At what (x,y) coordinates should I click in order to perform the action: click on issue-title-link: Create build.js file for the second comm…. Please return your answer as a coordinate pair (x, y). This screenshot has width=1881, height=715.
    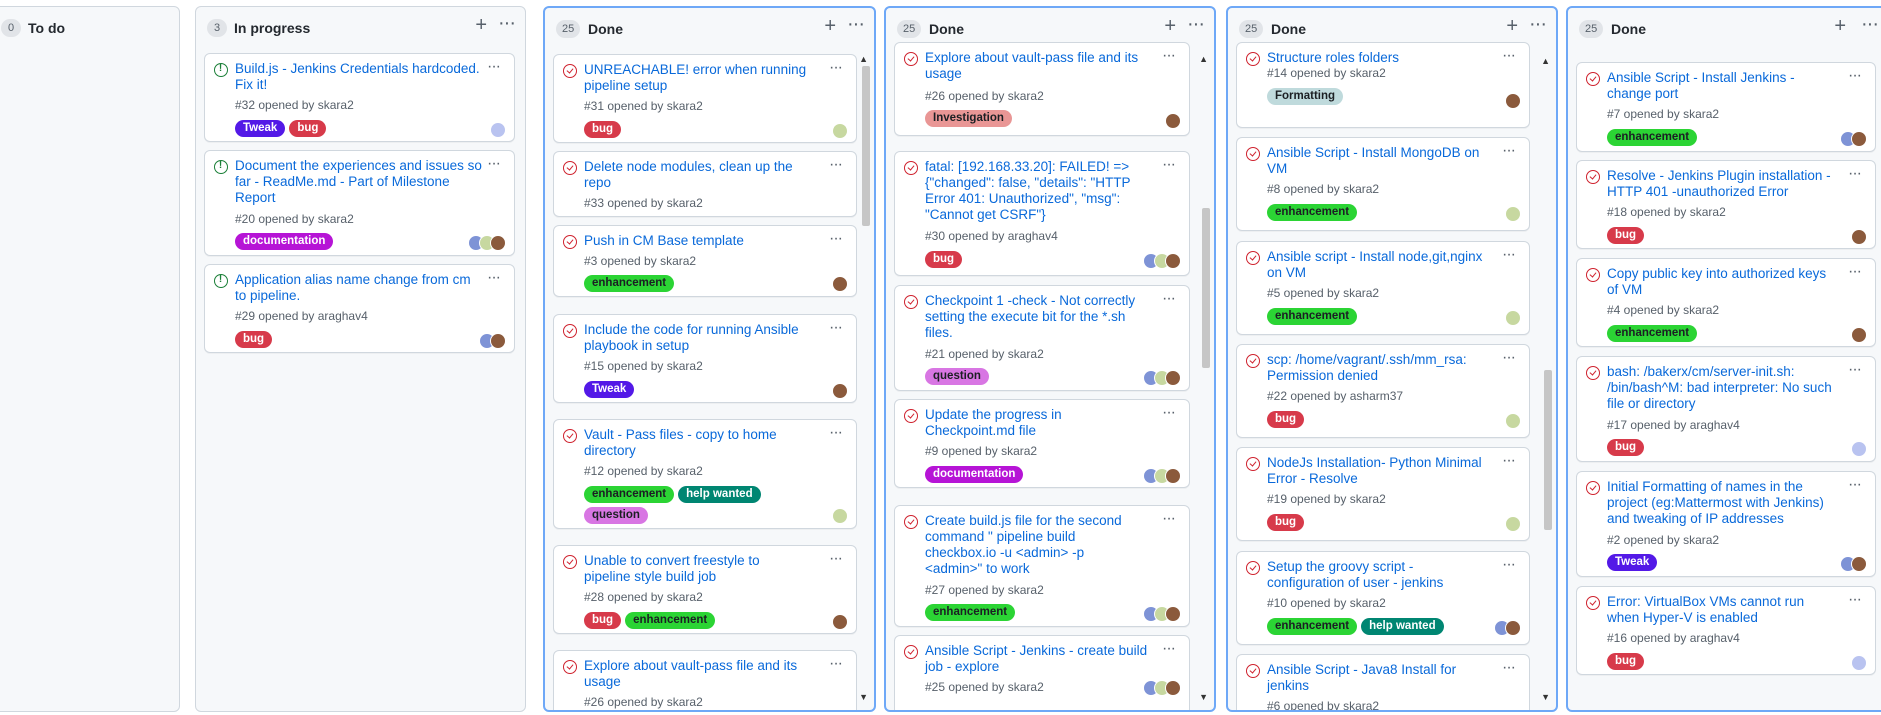
    Looking at the image, I should click on (1027, 545).